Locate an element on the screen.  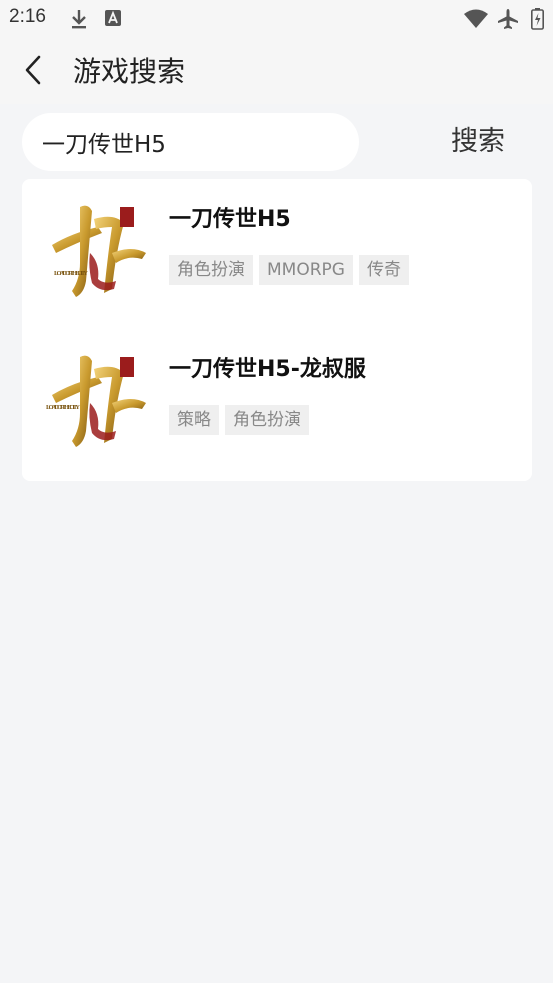
page-title: 游戏搜索 is located at coordinates (129, 71).